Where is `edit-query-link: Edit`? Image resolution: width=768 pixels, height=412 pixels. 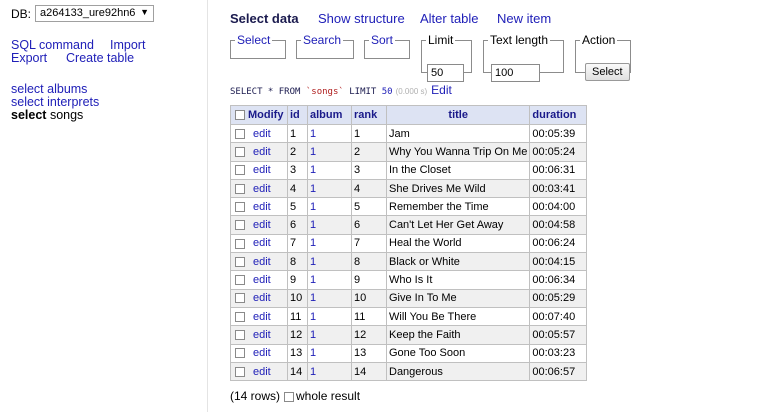
edit-query-link: Edit is located at coordinates (441, 90).